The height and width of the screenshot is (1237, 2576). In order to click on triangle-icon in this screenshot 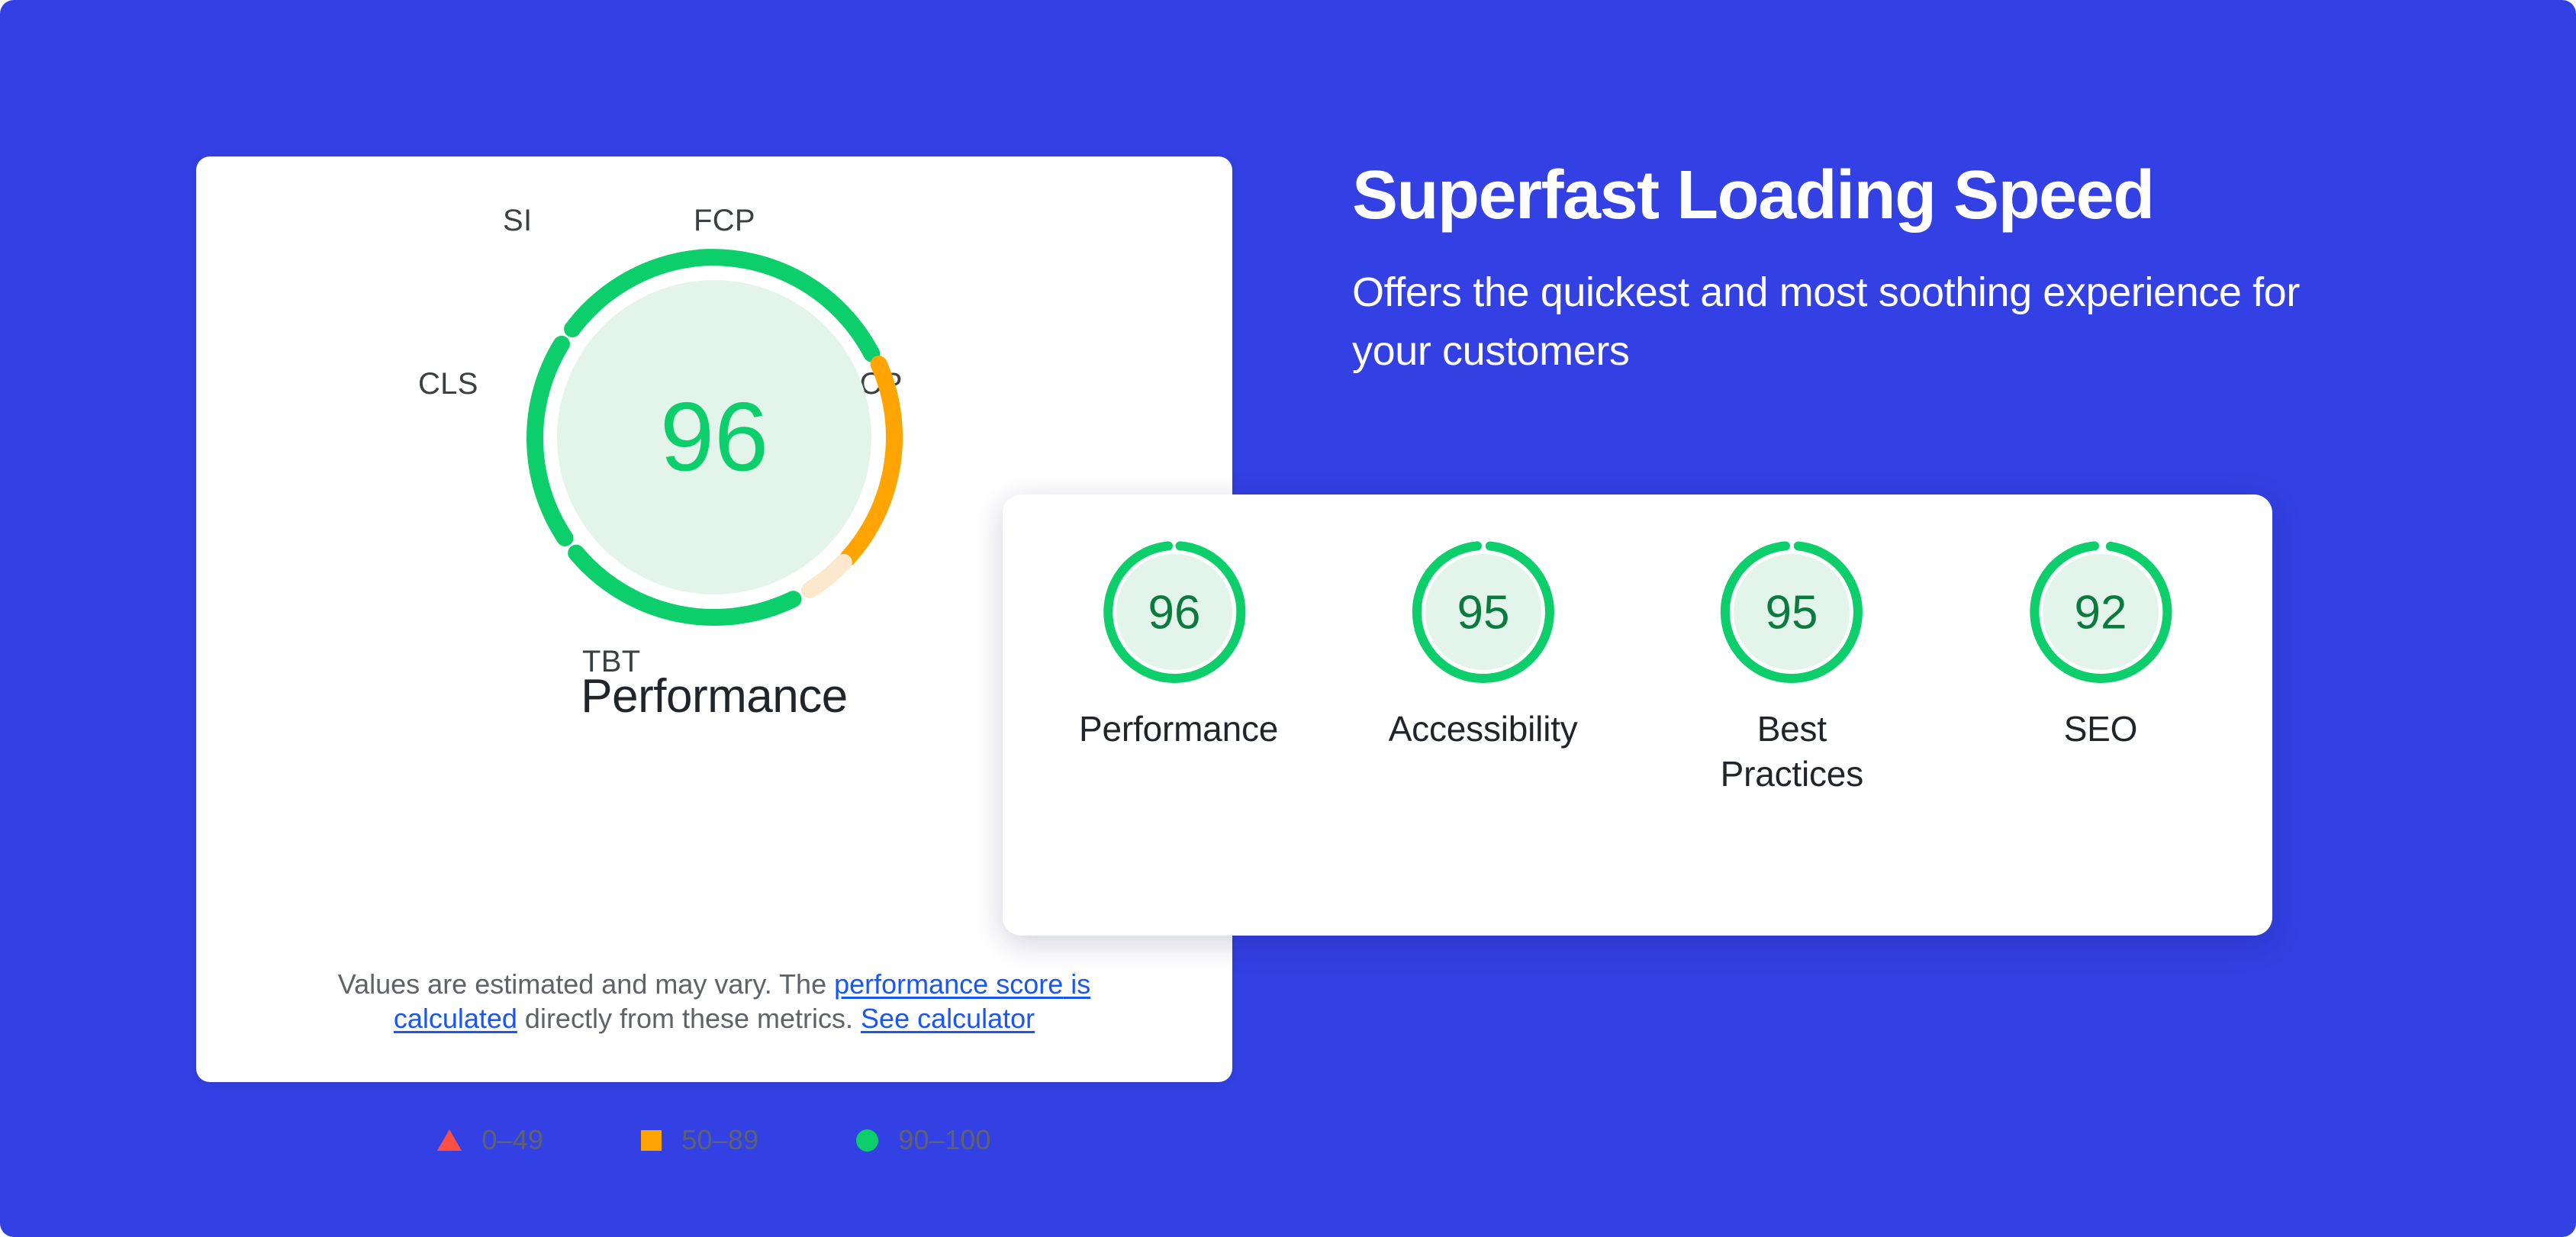, I will do `click(449, 1140)`.